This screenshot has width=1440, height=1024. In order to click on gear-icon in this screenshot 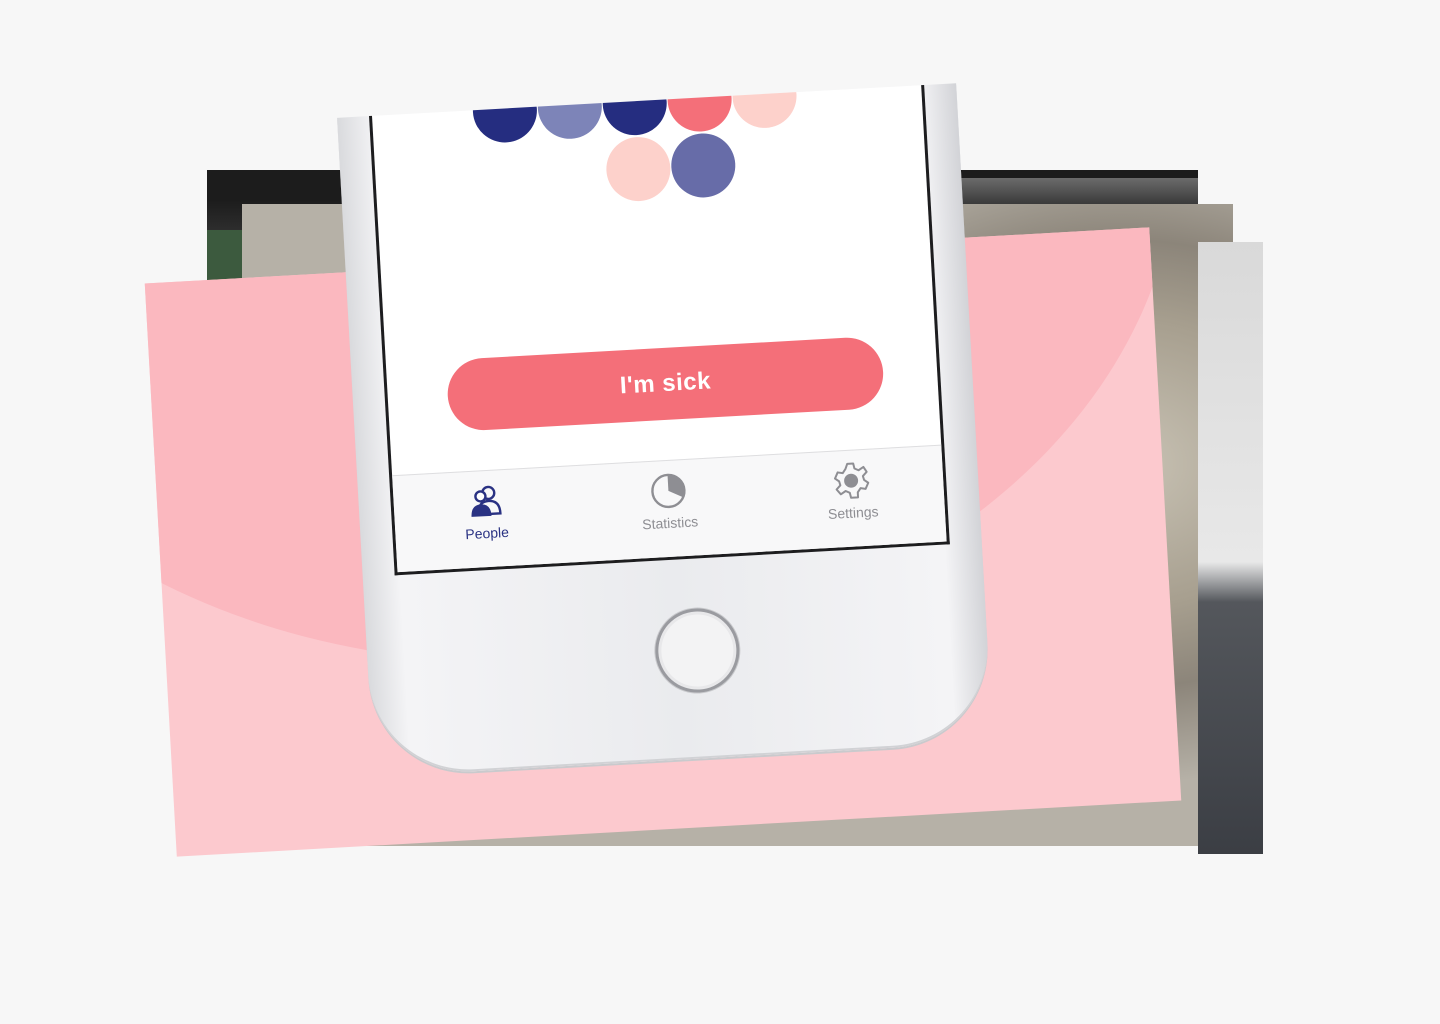, I will do `click(852, 480)`.